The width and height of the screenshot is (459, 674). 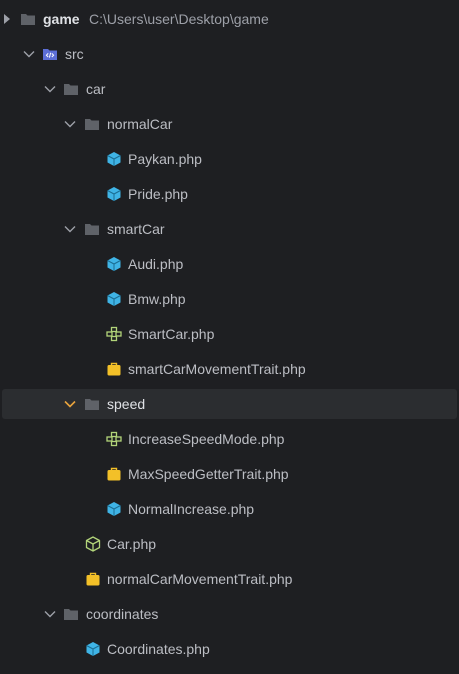 I want to click on tree-label: Paykan.php, so click(x=165, y=159).